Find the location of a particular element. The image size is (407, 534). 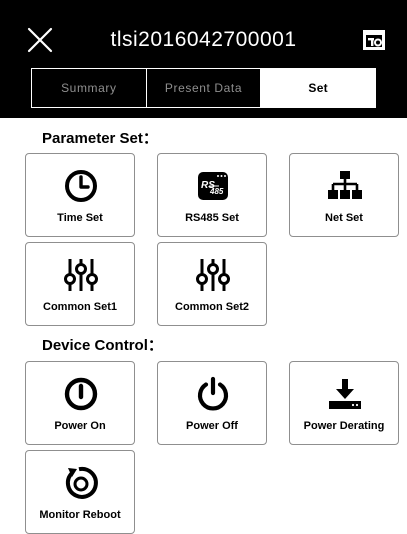

device-title: tlsi2016042700001 is located at coordinates (203, 39).